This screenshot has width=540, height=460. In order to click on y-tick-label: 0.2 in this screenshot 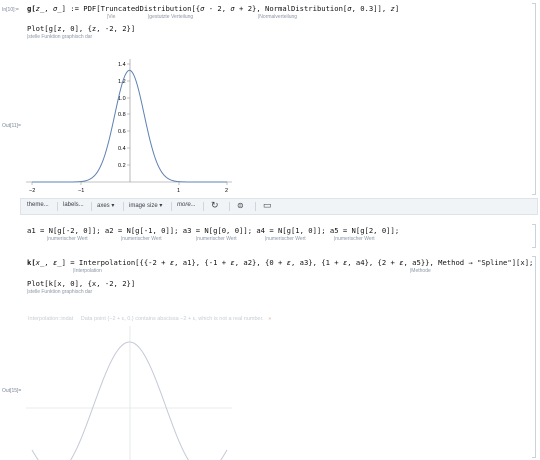, I will do `click(122, 166)`.